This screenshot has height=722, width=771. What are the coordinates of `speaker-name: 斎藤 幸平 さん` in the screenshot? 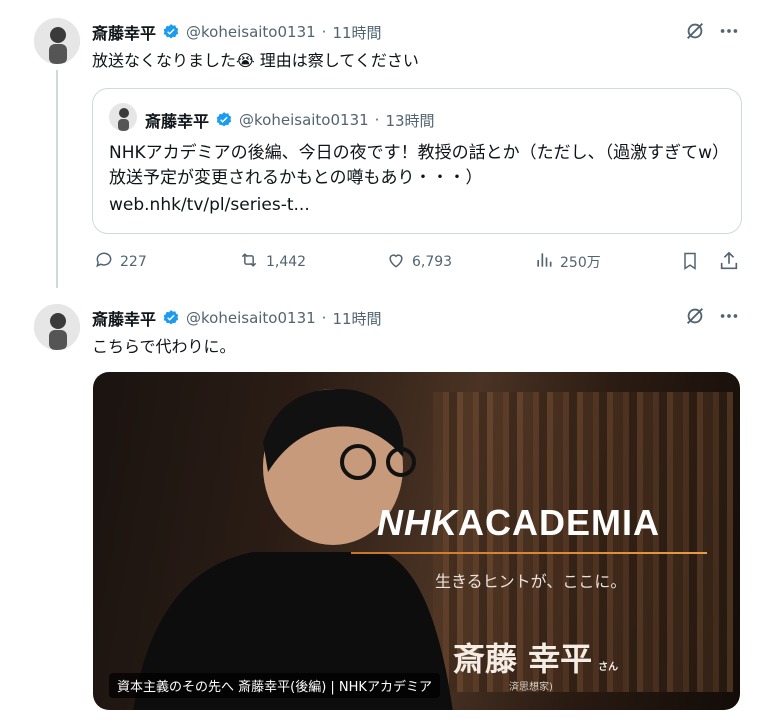 It's located at (535, 657).